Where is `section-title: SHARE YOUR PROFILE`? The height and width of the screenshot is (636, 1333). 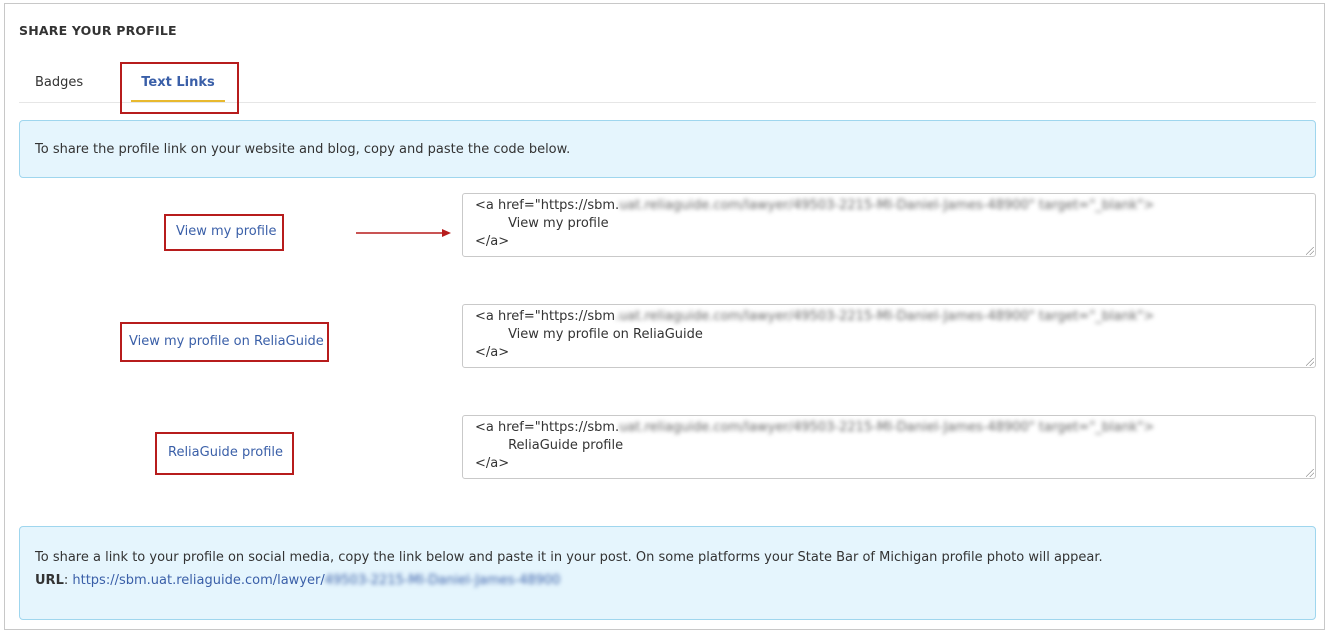
section-title: SHARE YOUR PROFILE is located at coordinates (98, 30).